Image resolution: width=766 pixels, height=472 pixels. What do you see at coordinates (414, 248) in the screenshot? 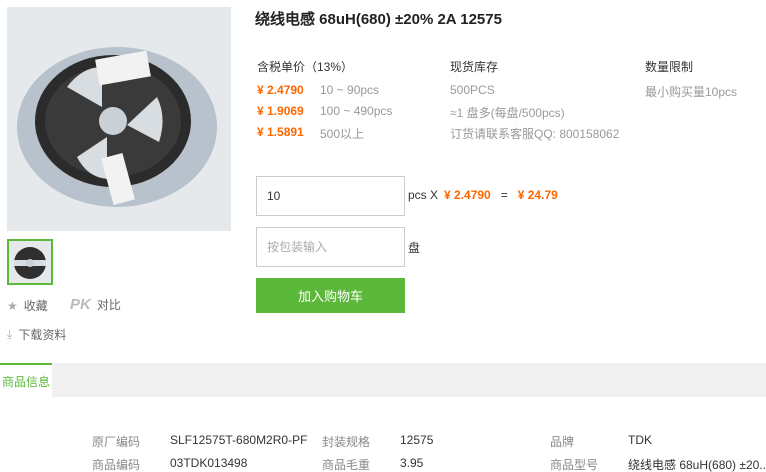
I see `pack-unit: 盘` at bounding box center [414, 248].